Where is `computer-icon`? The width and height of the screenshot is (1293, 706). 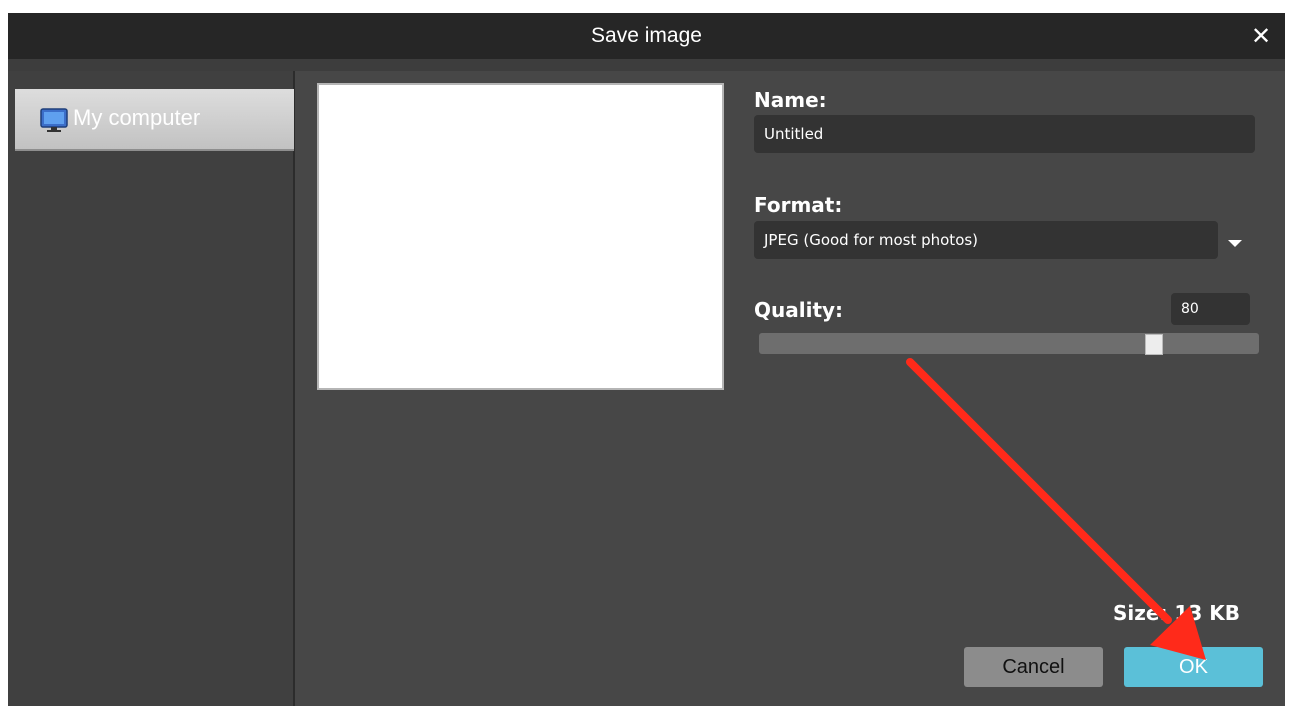
computer-icon is located at coordinates (54, 120).